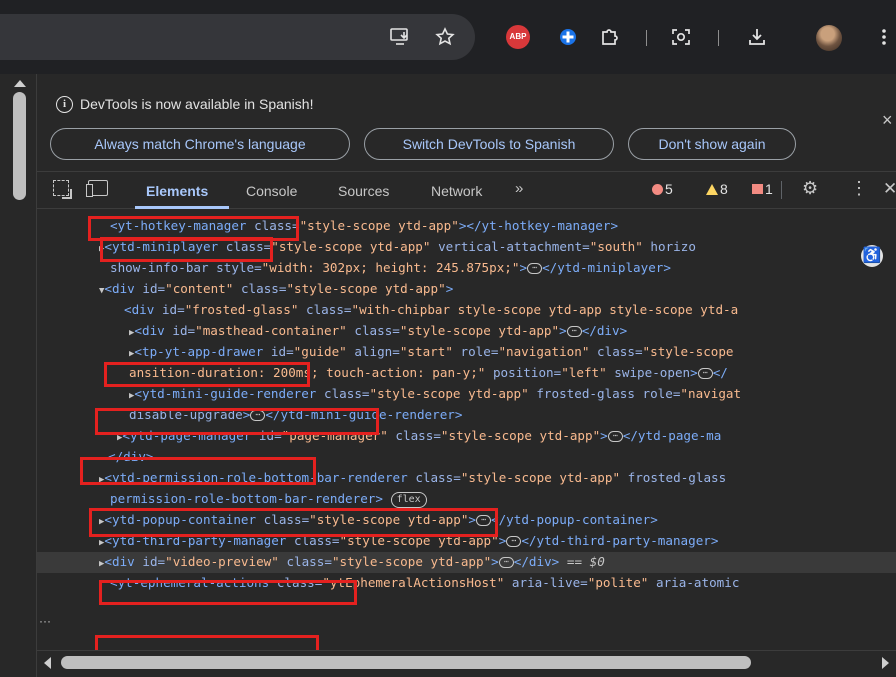 The height and width of the screenshot is (677, 896). I want to click on active-tab-indicator, so click(182, 207).